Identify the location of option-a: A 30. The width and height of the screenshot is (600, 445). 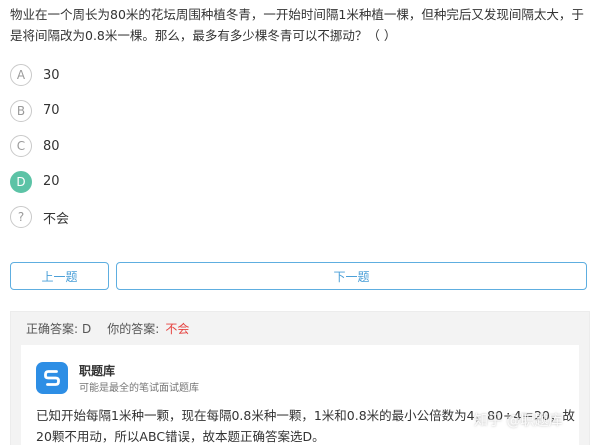
(39, 75).